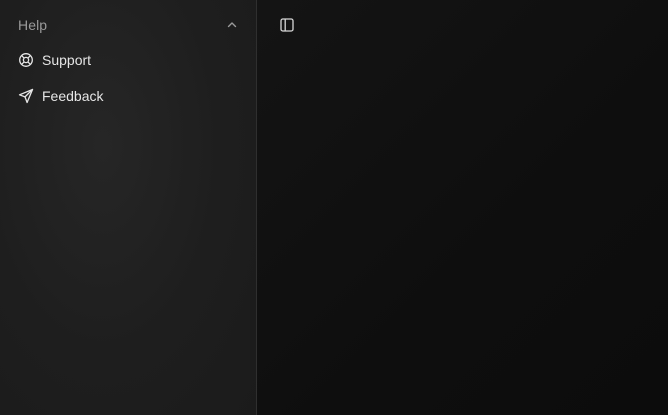 Image resolution: width=668 pixels, height=415 pixels. Describe the element at coordinates (26, 60) in the screenshot. I see `lifebuoy-icon` at that location.